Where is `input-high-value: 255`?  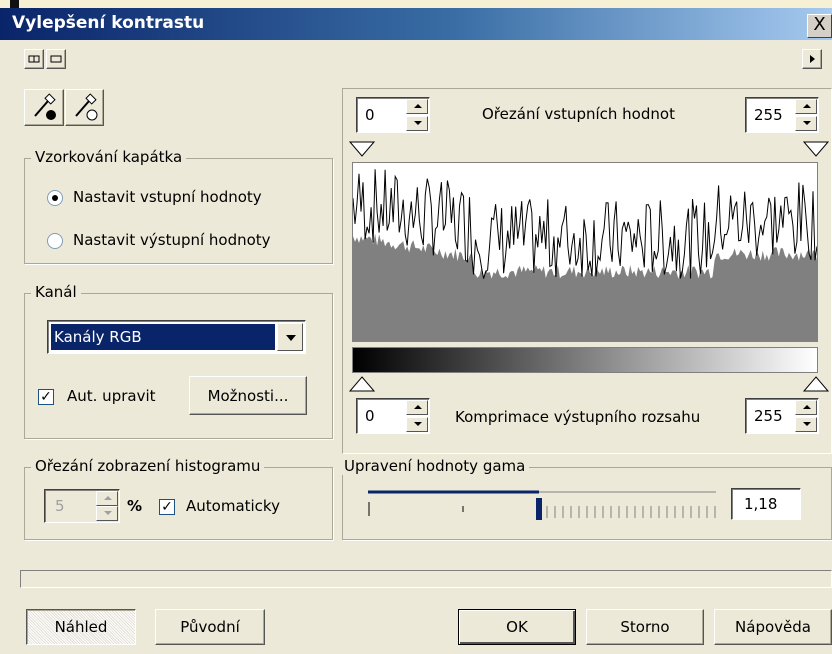
input-high-value: 255 is located at coordinates (768, 115).